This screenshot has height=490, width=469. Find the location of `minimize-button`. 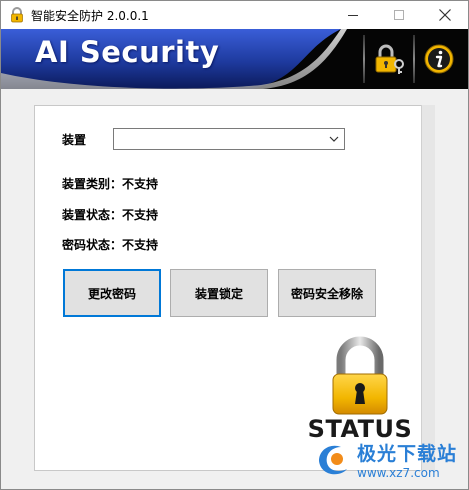

minimize-button is located at coordinates (353, 15).